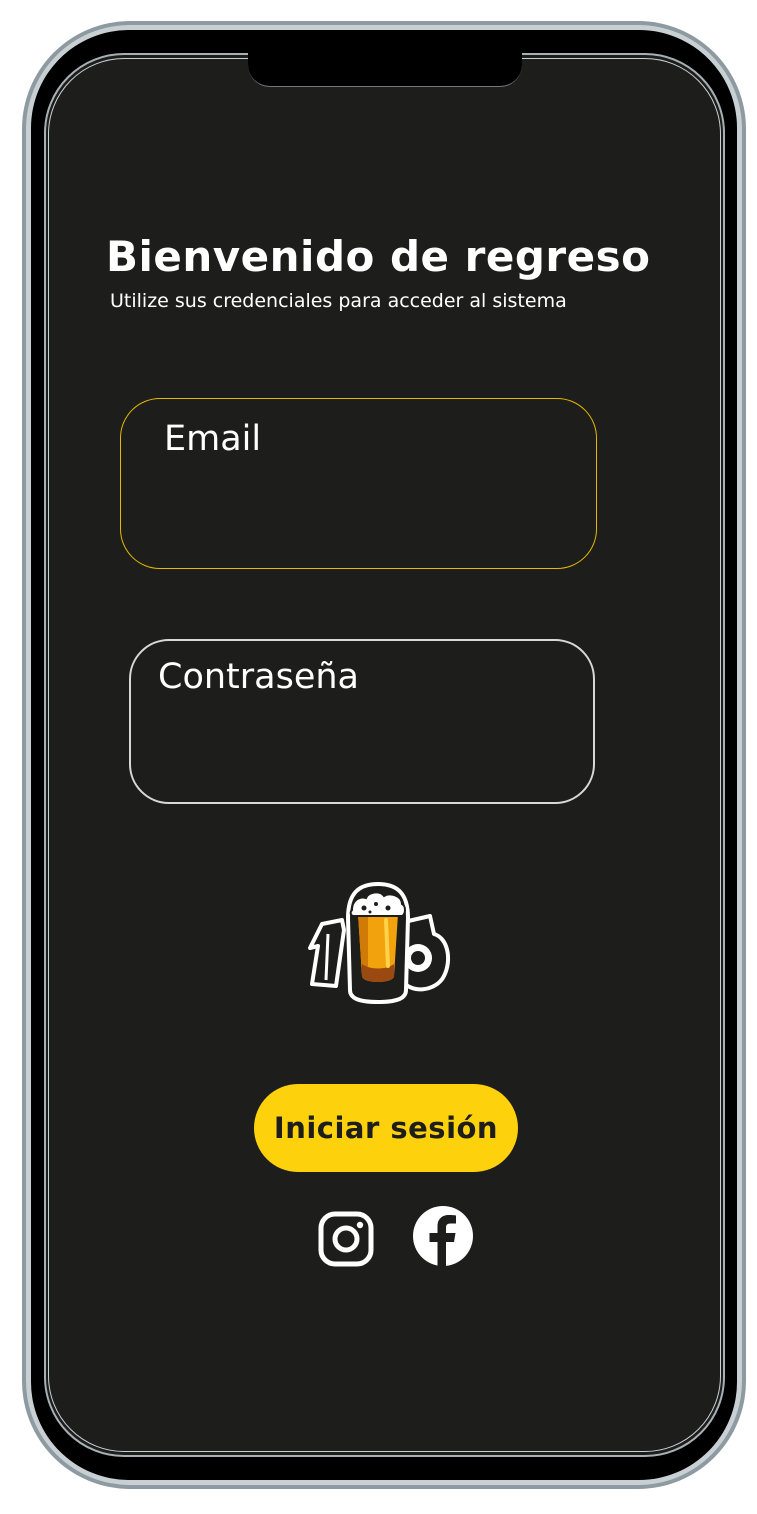  I want to click on instagram-icon, so click(346, 1239).